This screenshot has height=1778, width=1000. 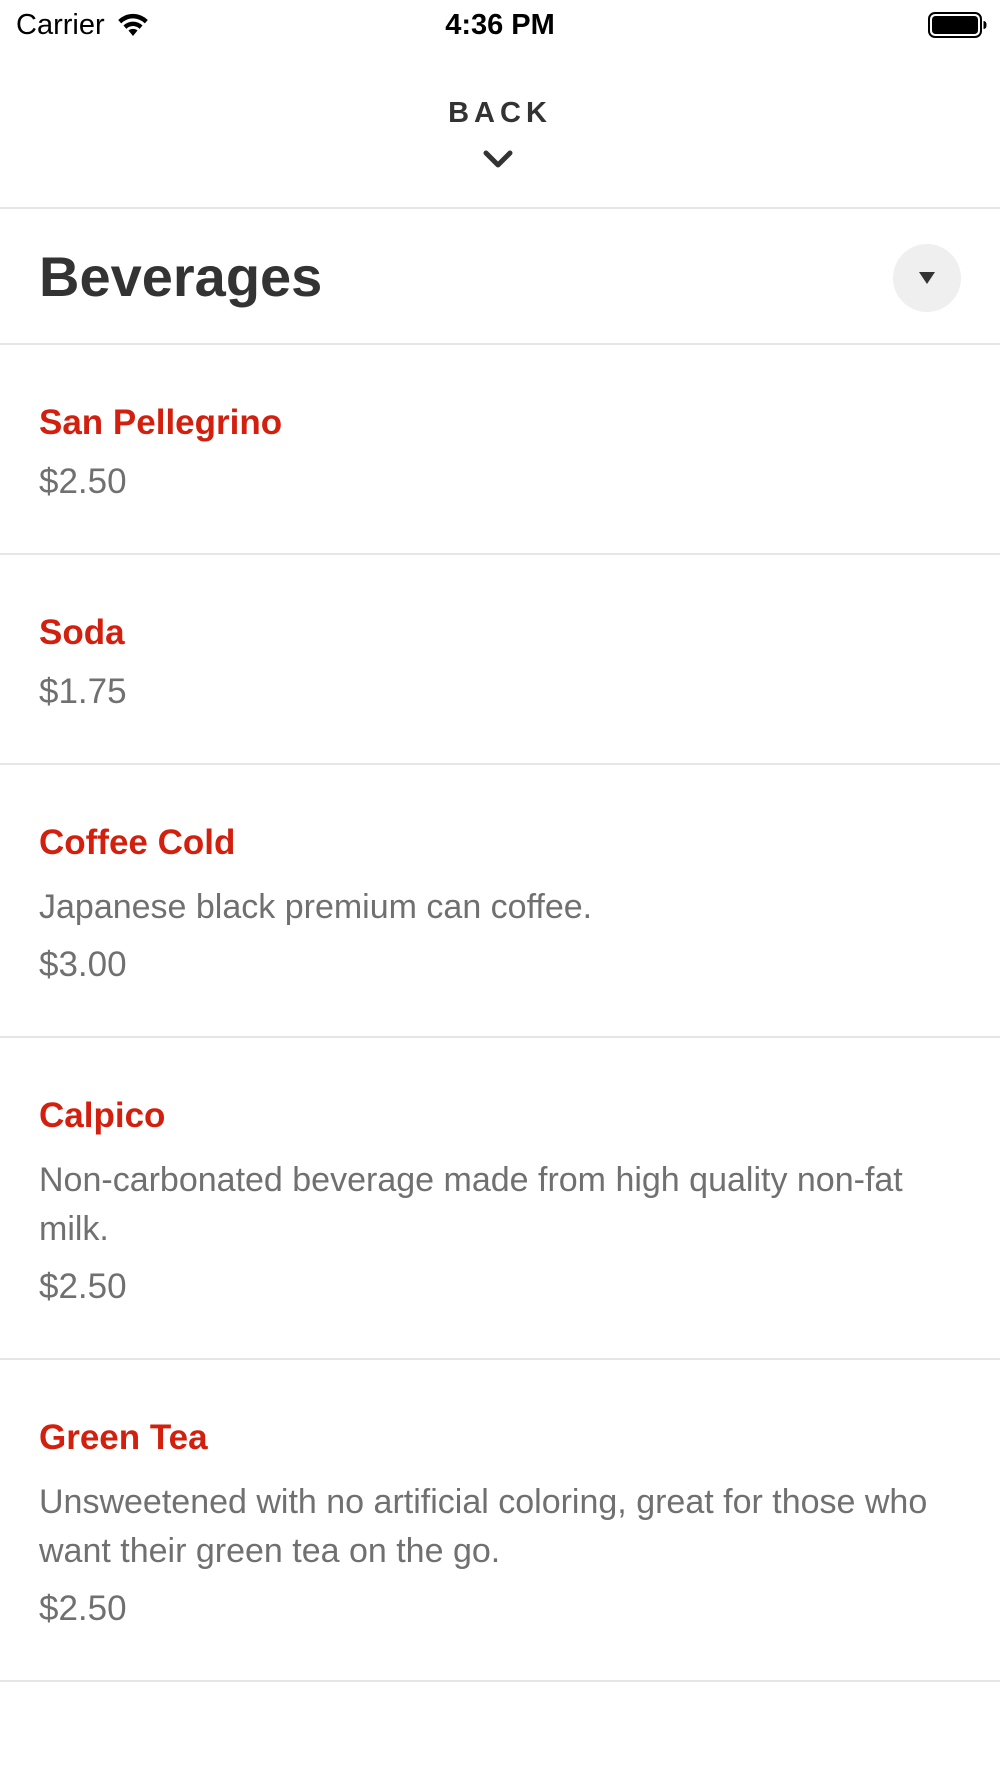 I want to click on item-price: $3.00, so click(x=83, y=964).